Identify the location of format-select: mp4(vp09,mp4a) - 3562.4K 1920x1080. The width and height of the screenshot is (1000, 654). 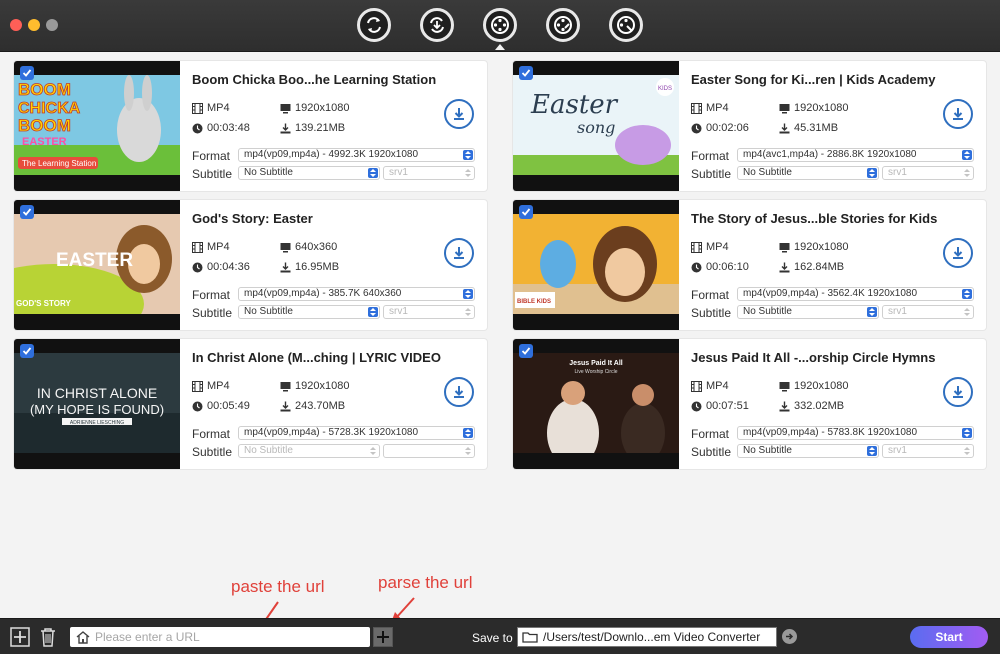
(855, 294).